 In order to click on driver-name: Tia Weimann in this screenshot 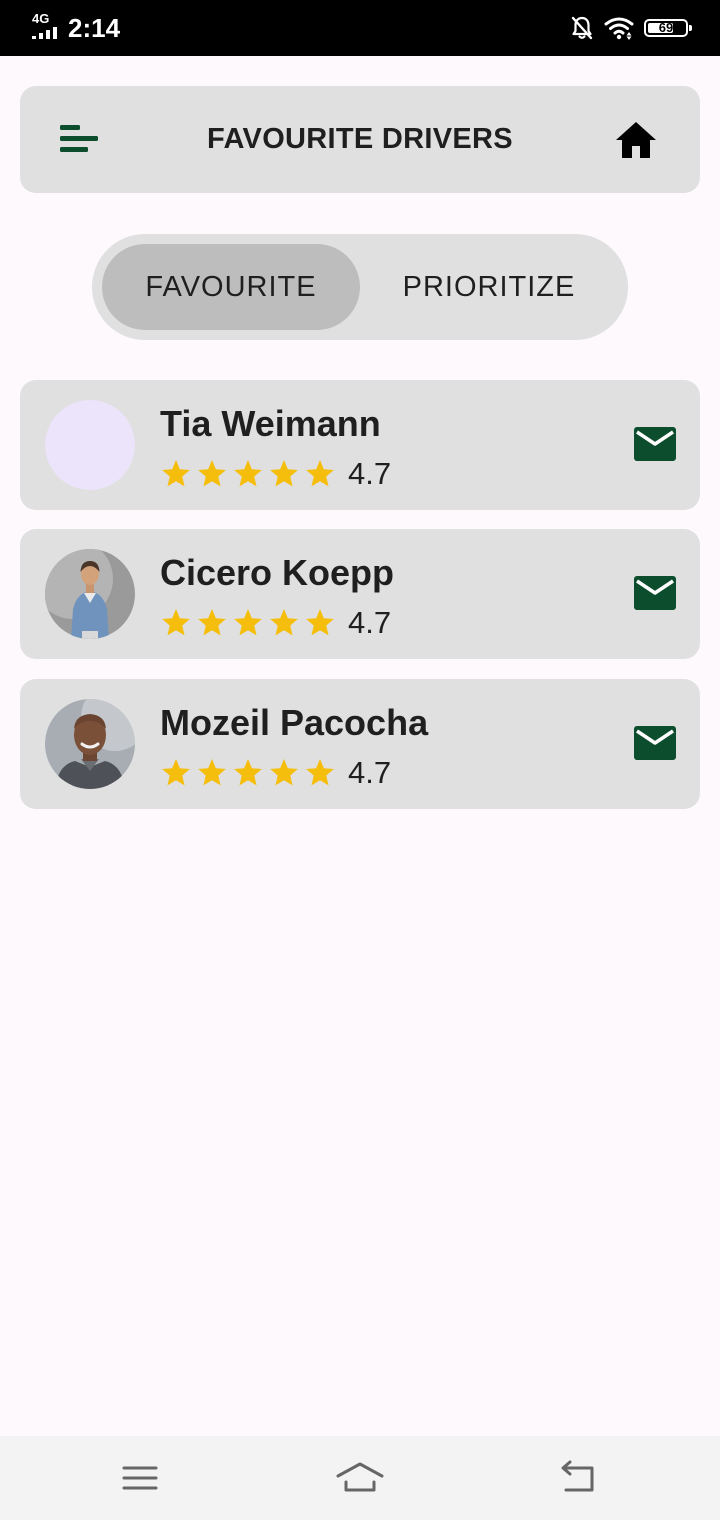, I will do `click(270, 423)`.